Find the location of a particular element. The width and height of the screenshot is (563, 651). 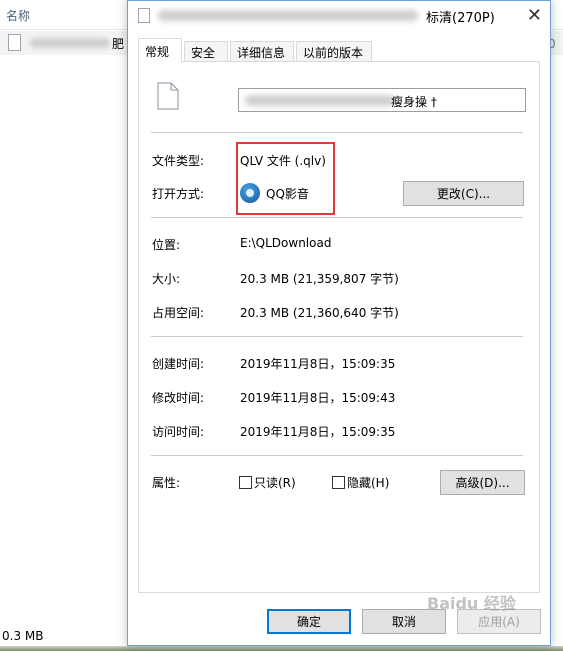

baidu-watermark: Baidu 经验 is located at coordinates (471, 603).